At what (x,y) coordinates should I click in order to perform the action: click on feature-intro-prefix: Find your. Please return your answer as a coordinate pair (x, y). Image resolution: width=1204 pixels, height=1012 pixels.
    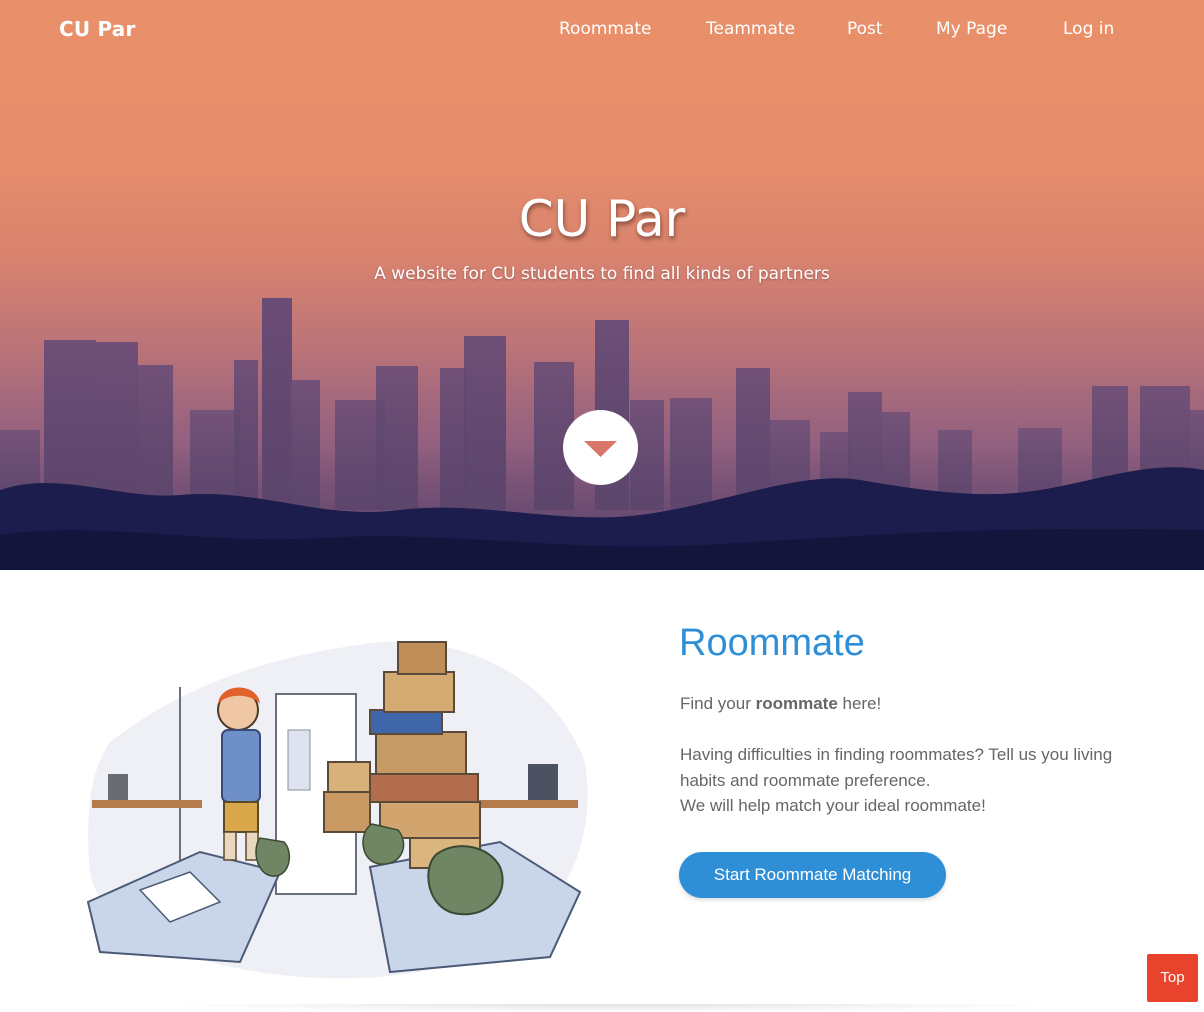
    Looking at the image, I should click on (718, 703).